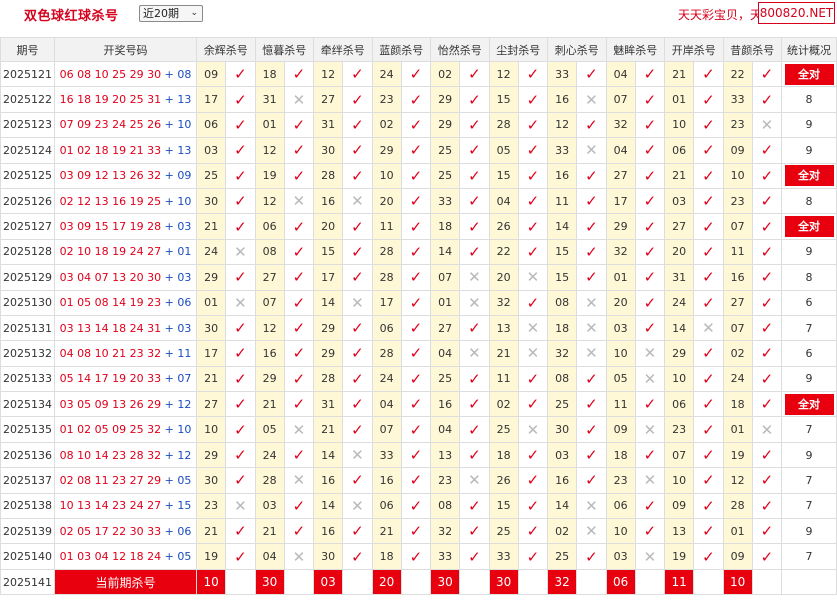  What do you see at coordinates (226, 49) in the screenshot?
I see `header-expert-1: 余辉杀号` at bounding box center [226, 49].